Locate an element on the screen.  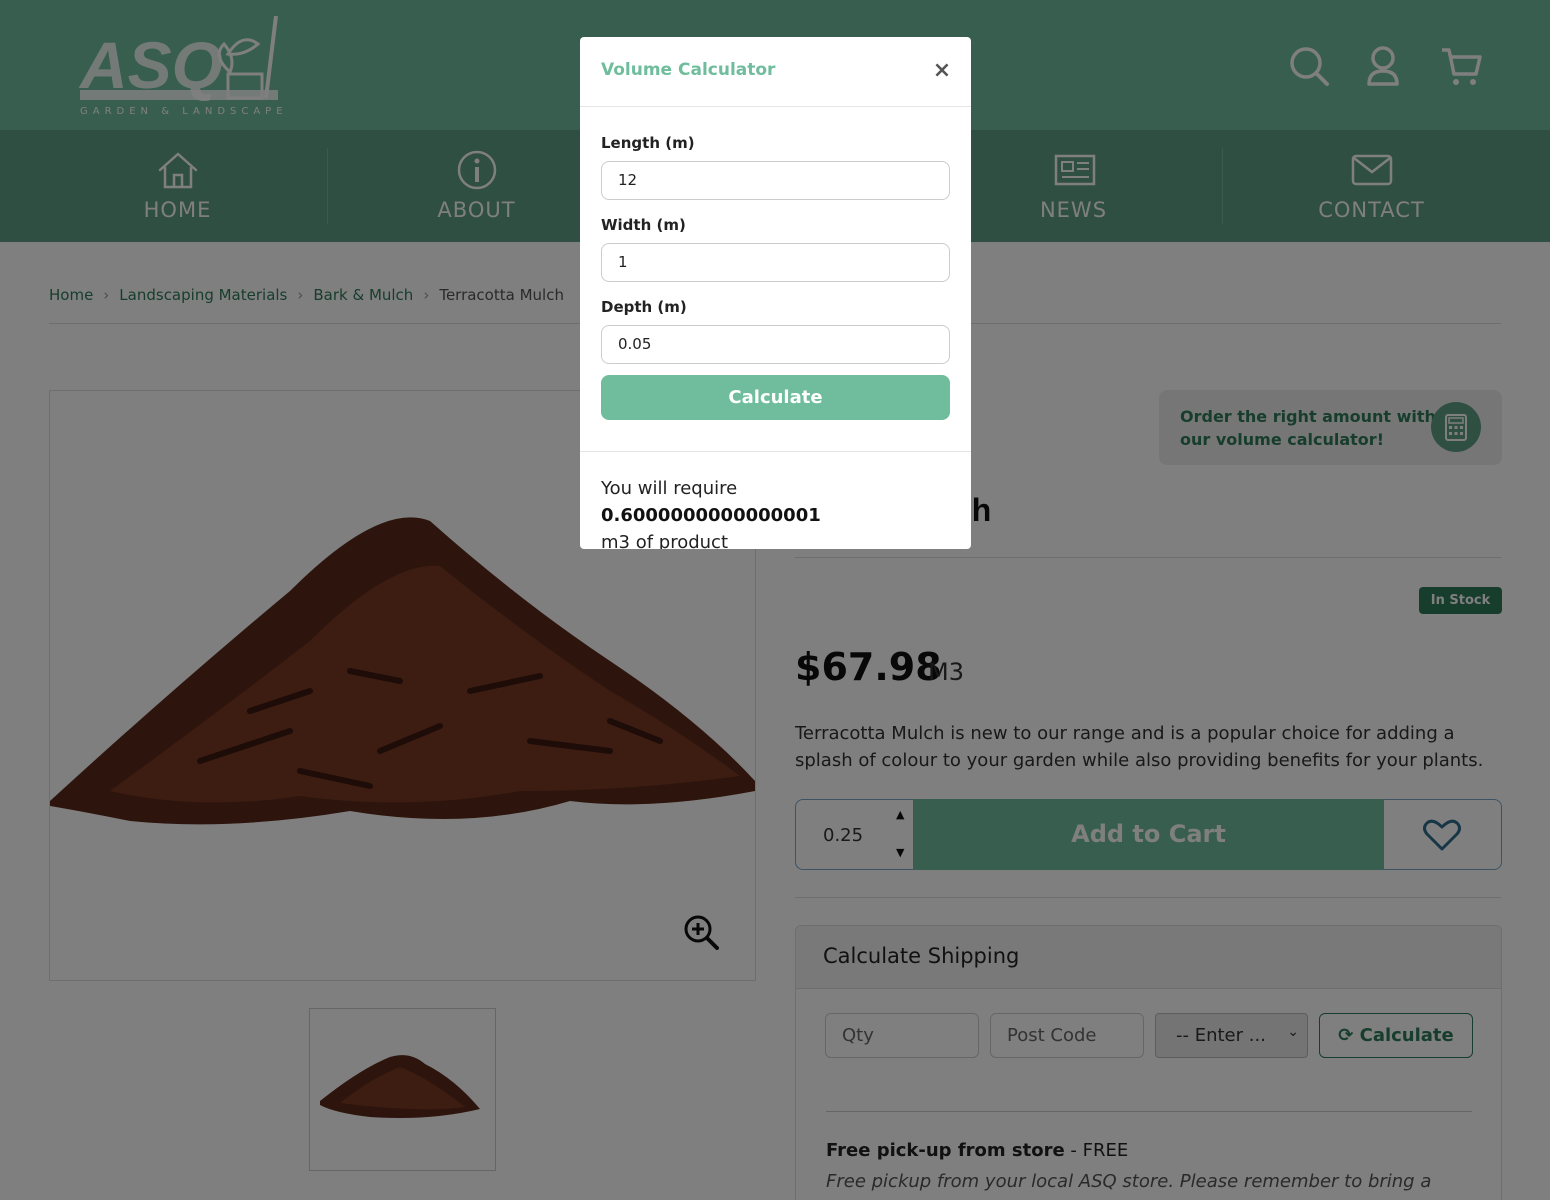
width-label: Width (m) is located at coordinates (643, 225).